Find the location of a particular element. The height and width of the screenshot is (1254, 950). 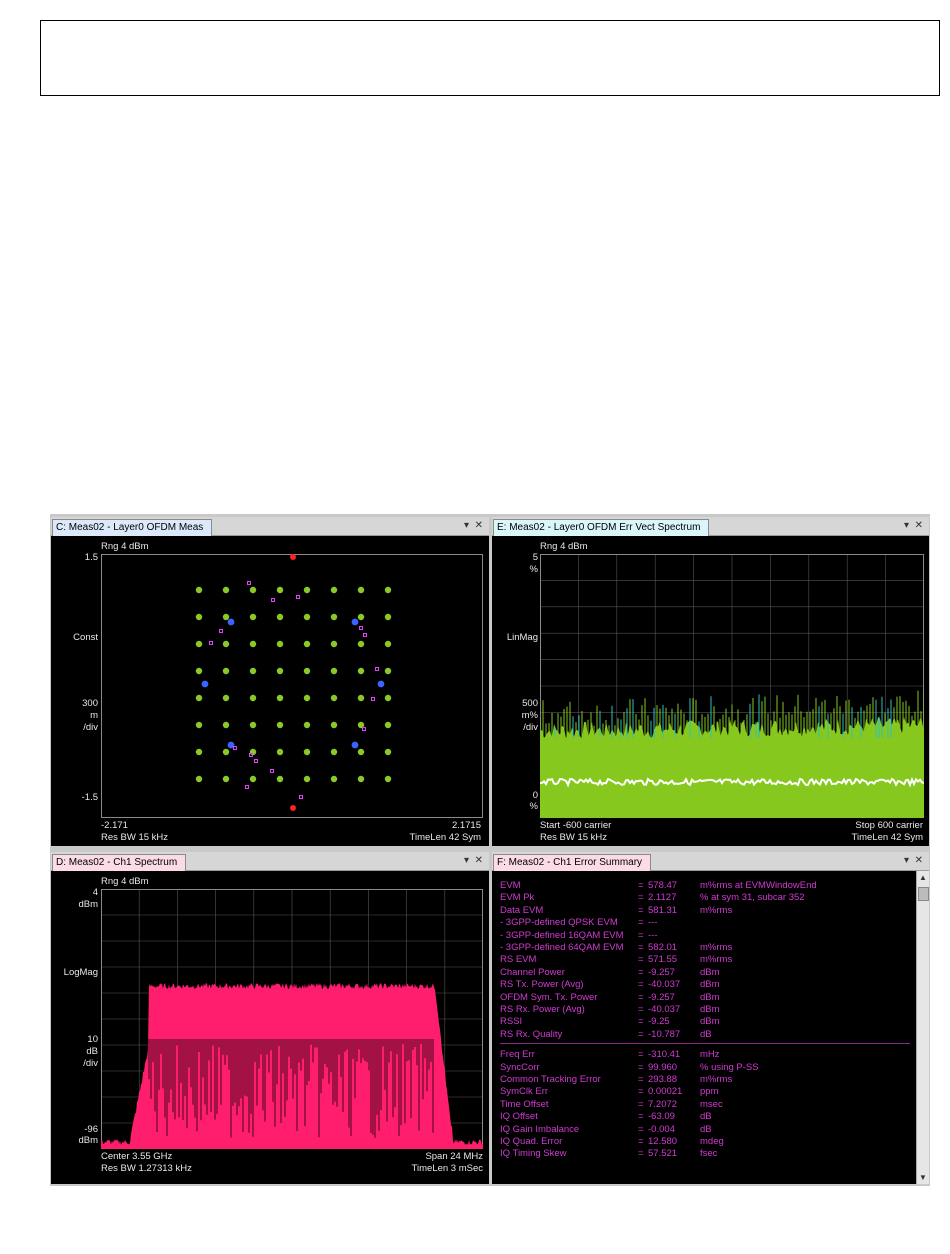

summary-label: RS Rx. Quality is located at coordinates (531, 1034).